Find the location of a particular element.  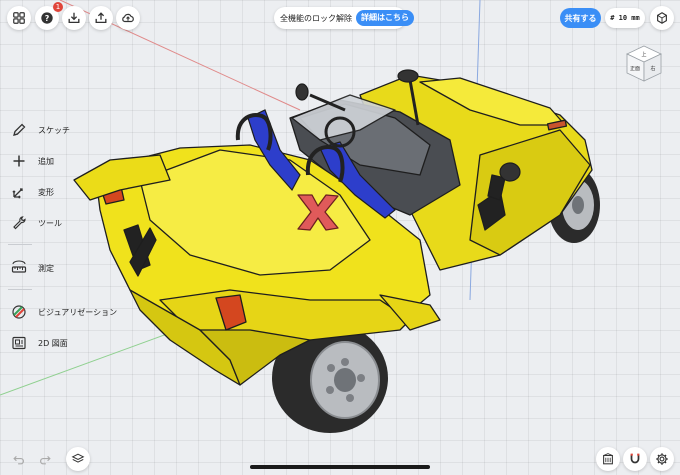

tool-add: 追加 is located at coordinates (32, 161).